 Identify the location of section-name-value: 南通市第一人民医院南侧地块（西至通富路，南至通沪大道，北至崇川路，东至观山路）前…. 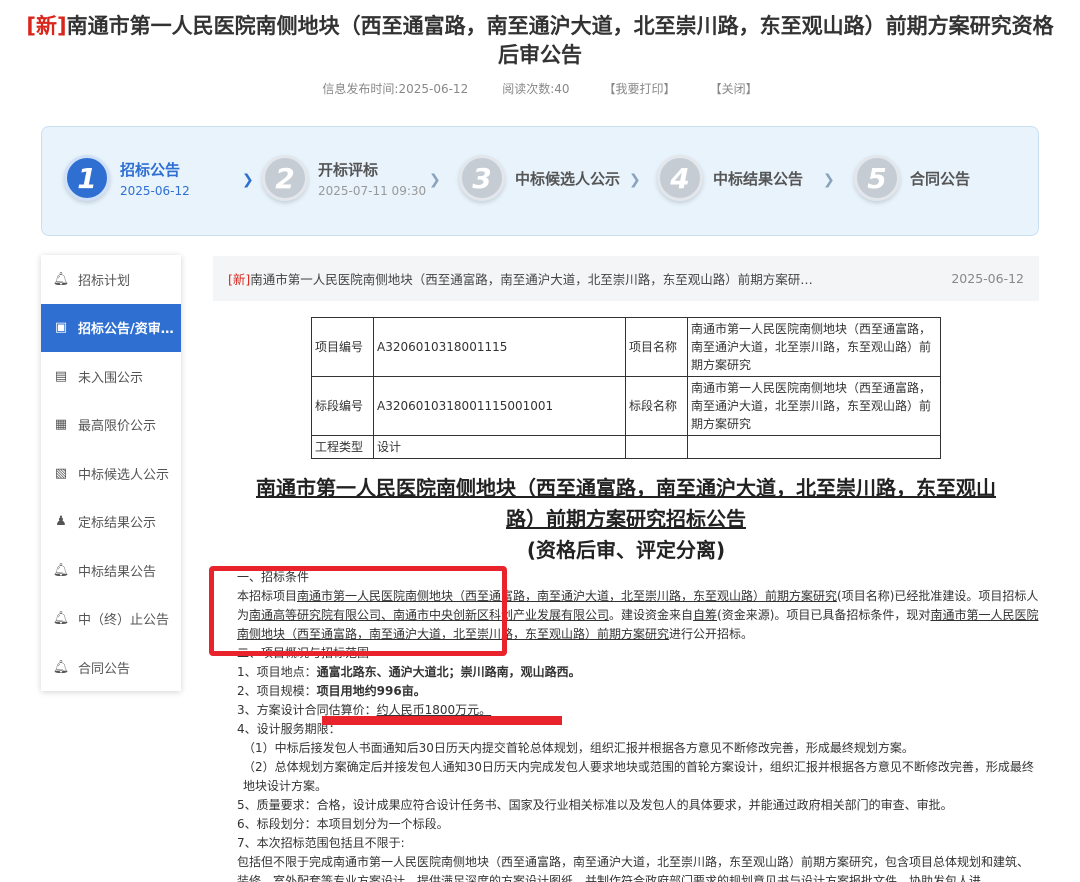
(814, 406).